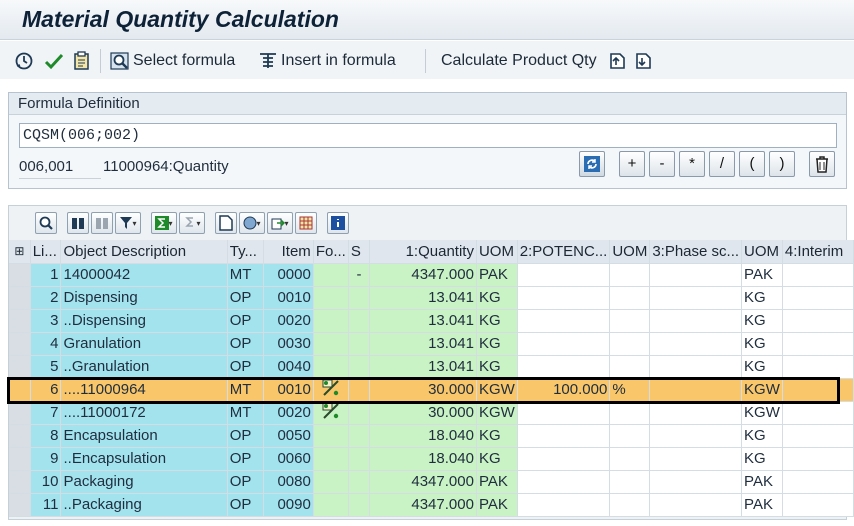 The width and height of the screenshot is (854, 526). Describe the element at coordinates (431, 436) in the screenshot. I see `table-row: 8 Encapsulation OP 0050 18.040 KG KG` at that location.